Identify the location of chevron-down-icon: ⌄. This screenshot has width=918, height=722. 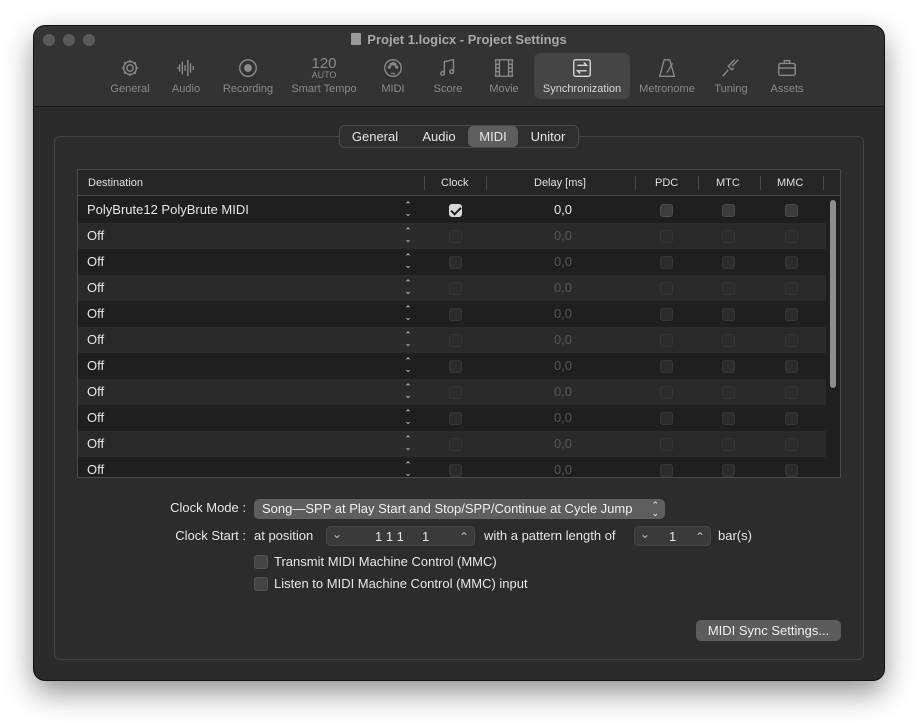
(645, 534).